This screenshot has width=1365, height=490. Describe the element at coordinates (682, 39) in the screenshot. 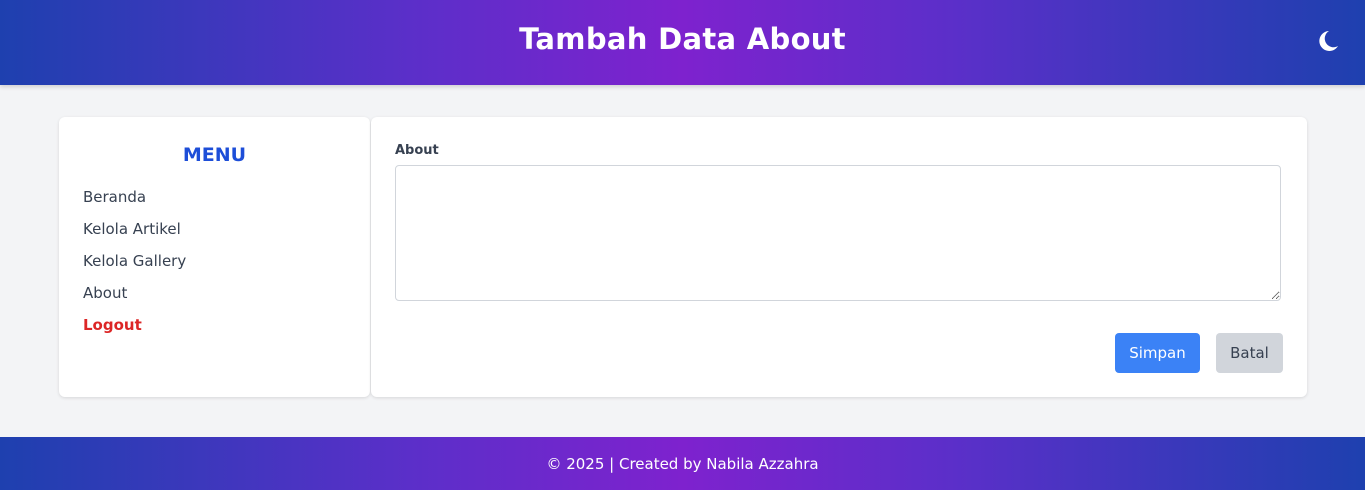

I see `page-title: Tambah Data About` at that location.